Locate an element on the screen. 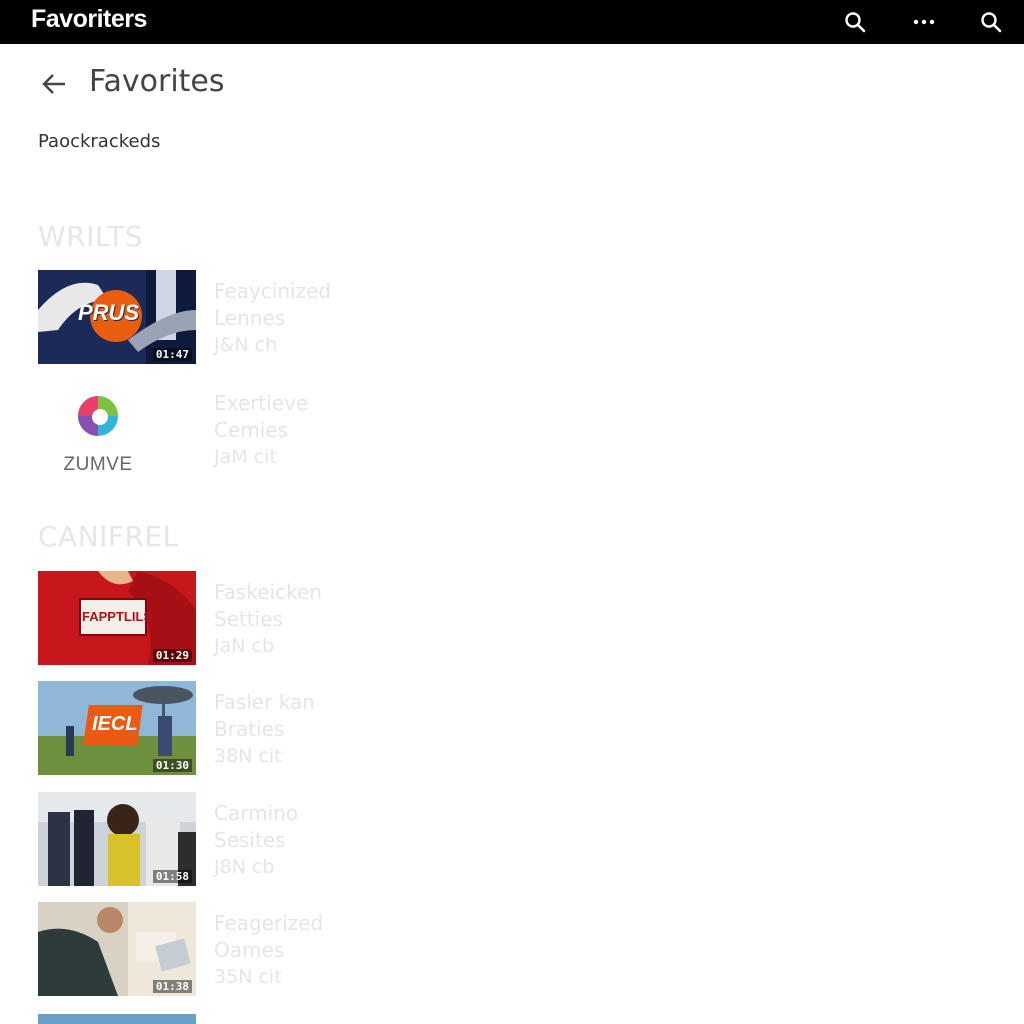 The image size is (1024, 1024). duration-badge: 01:29 is located at coordinates (172, 655).